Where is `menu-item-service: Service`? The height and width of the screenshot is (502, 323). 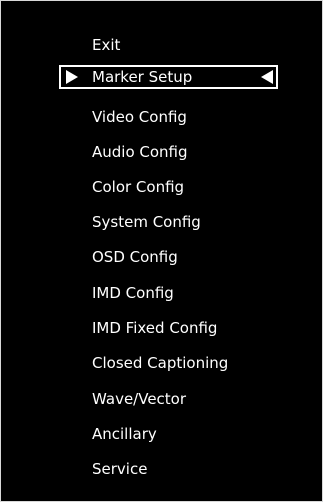 menu-item-service: Service is located at coordinates (119, 469).